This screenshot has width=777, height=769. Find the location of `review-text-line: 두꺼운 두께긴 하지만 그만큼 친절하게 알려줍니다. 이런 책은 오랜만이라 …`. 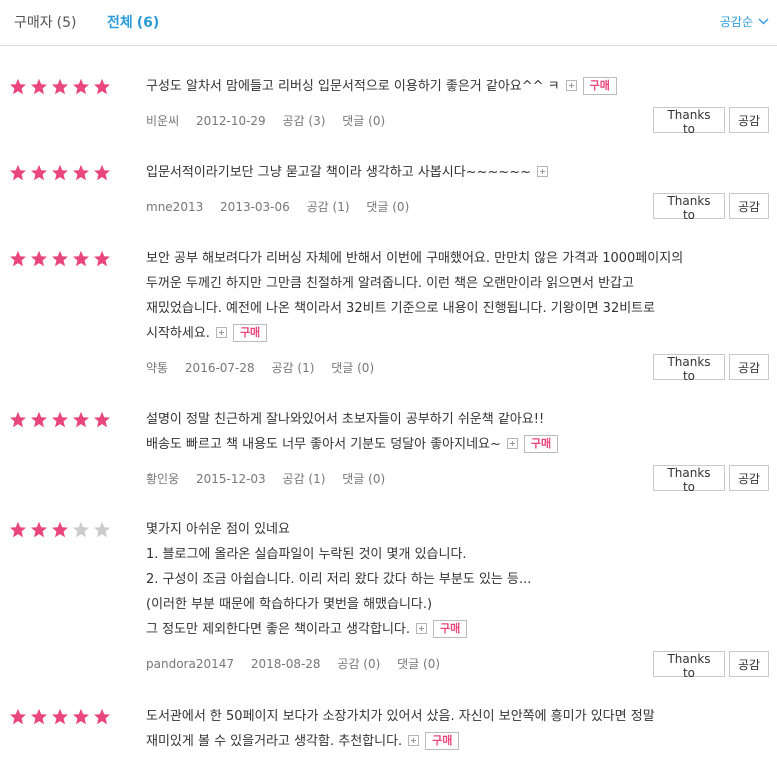

review-text-line: 두꺼운 두께긴 하지만 그만큼 친절하게 알려줍니다. 이런 책은 오랜만이라 … is located at coordinates (390, 283).